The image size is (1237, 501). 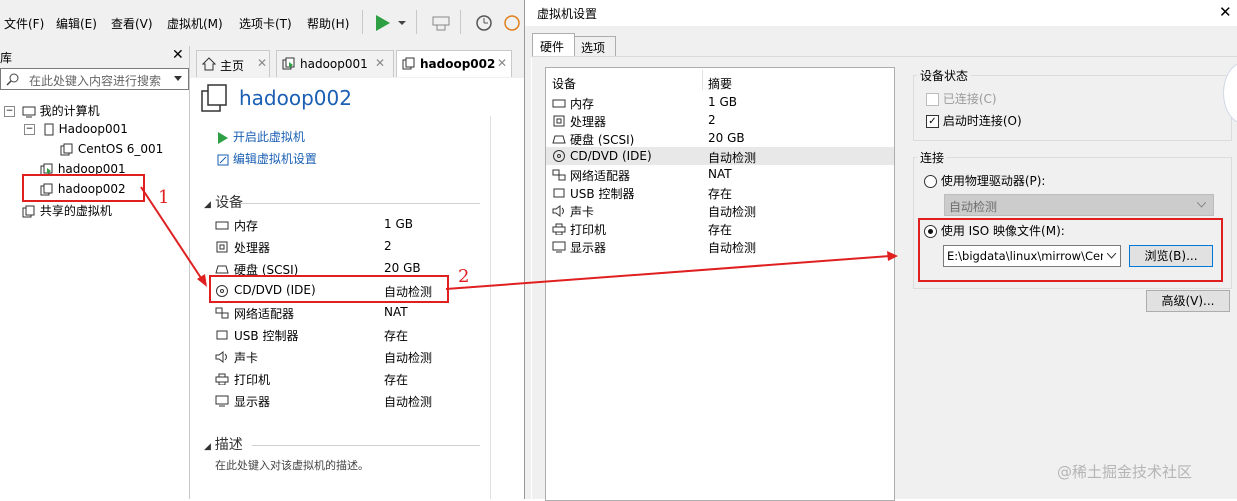 I want to click on tab-home: 主页 ✕, so click(x=233, y=63).